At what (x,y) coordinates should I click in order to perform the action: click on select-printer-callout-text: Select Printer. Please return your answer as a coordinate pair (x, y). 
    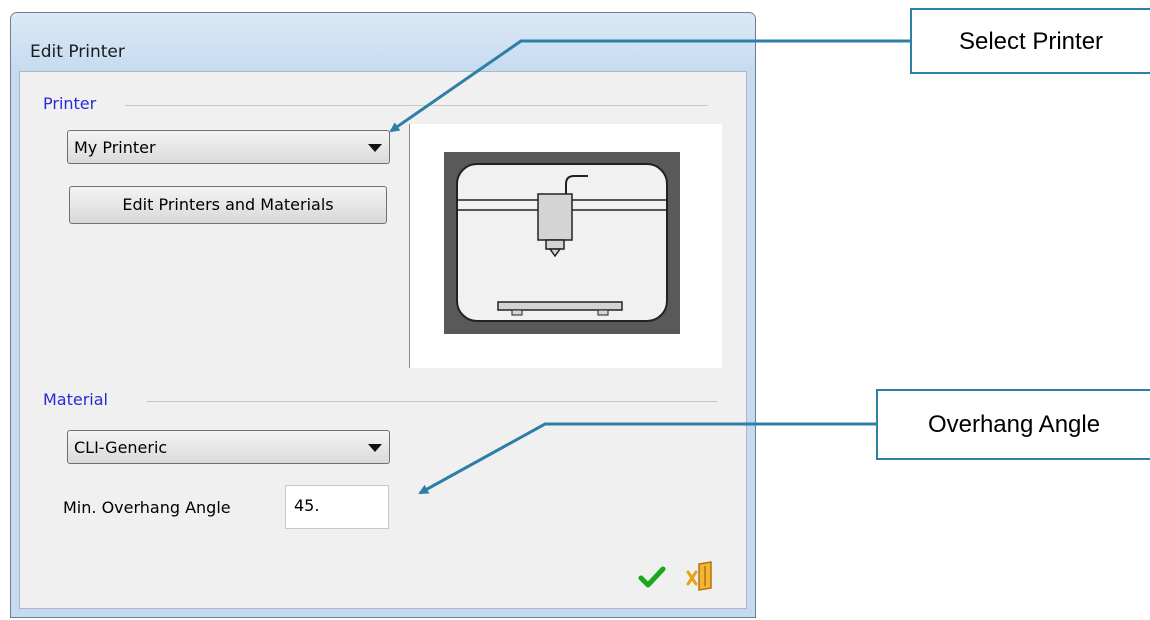
    Looking at the image, I should click on (1031, 41).